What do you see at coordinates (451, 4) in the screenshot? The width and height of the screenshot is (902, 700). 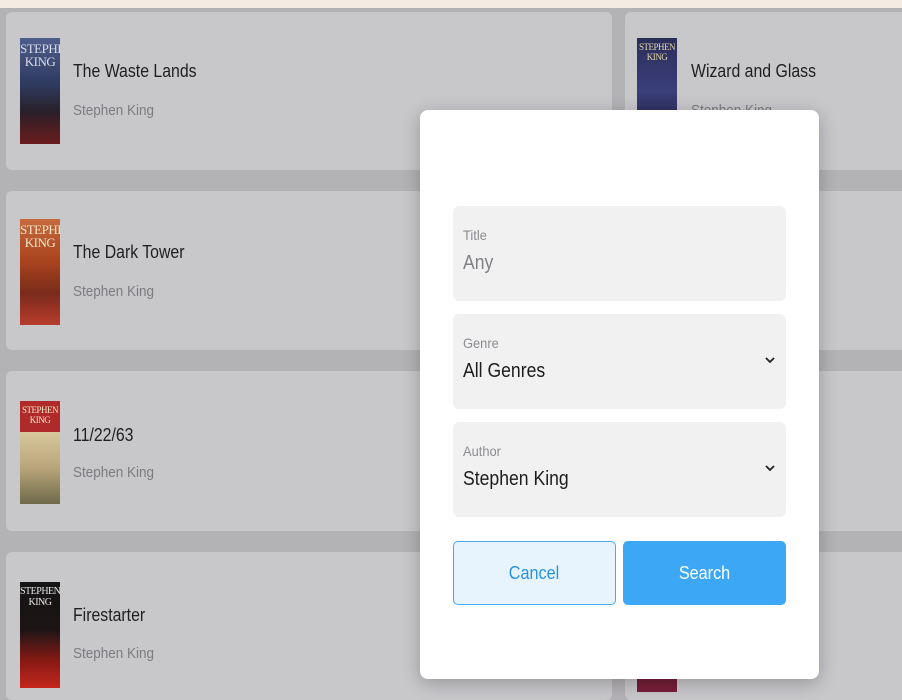 I see `top-strip` at bounding box center [451, 4].